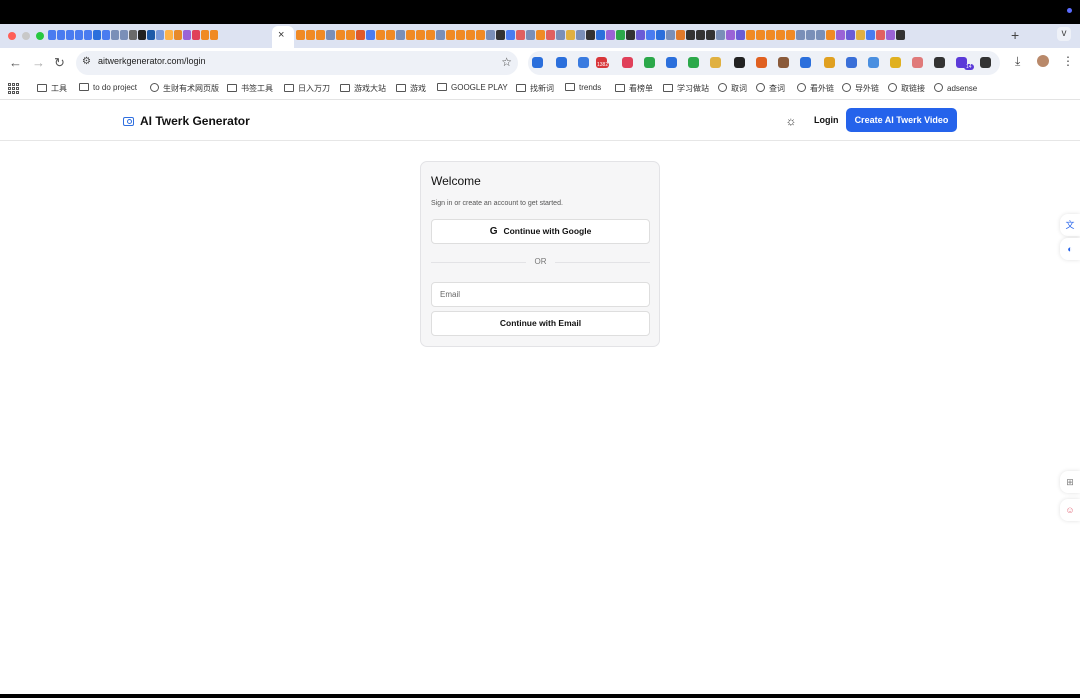 This screenshot has height=698, width=1080. What do you see at coordinates (535, 88) in the screenshot?
I see `bookmark-item: 找新词` at bounding box center [535, 88].